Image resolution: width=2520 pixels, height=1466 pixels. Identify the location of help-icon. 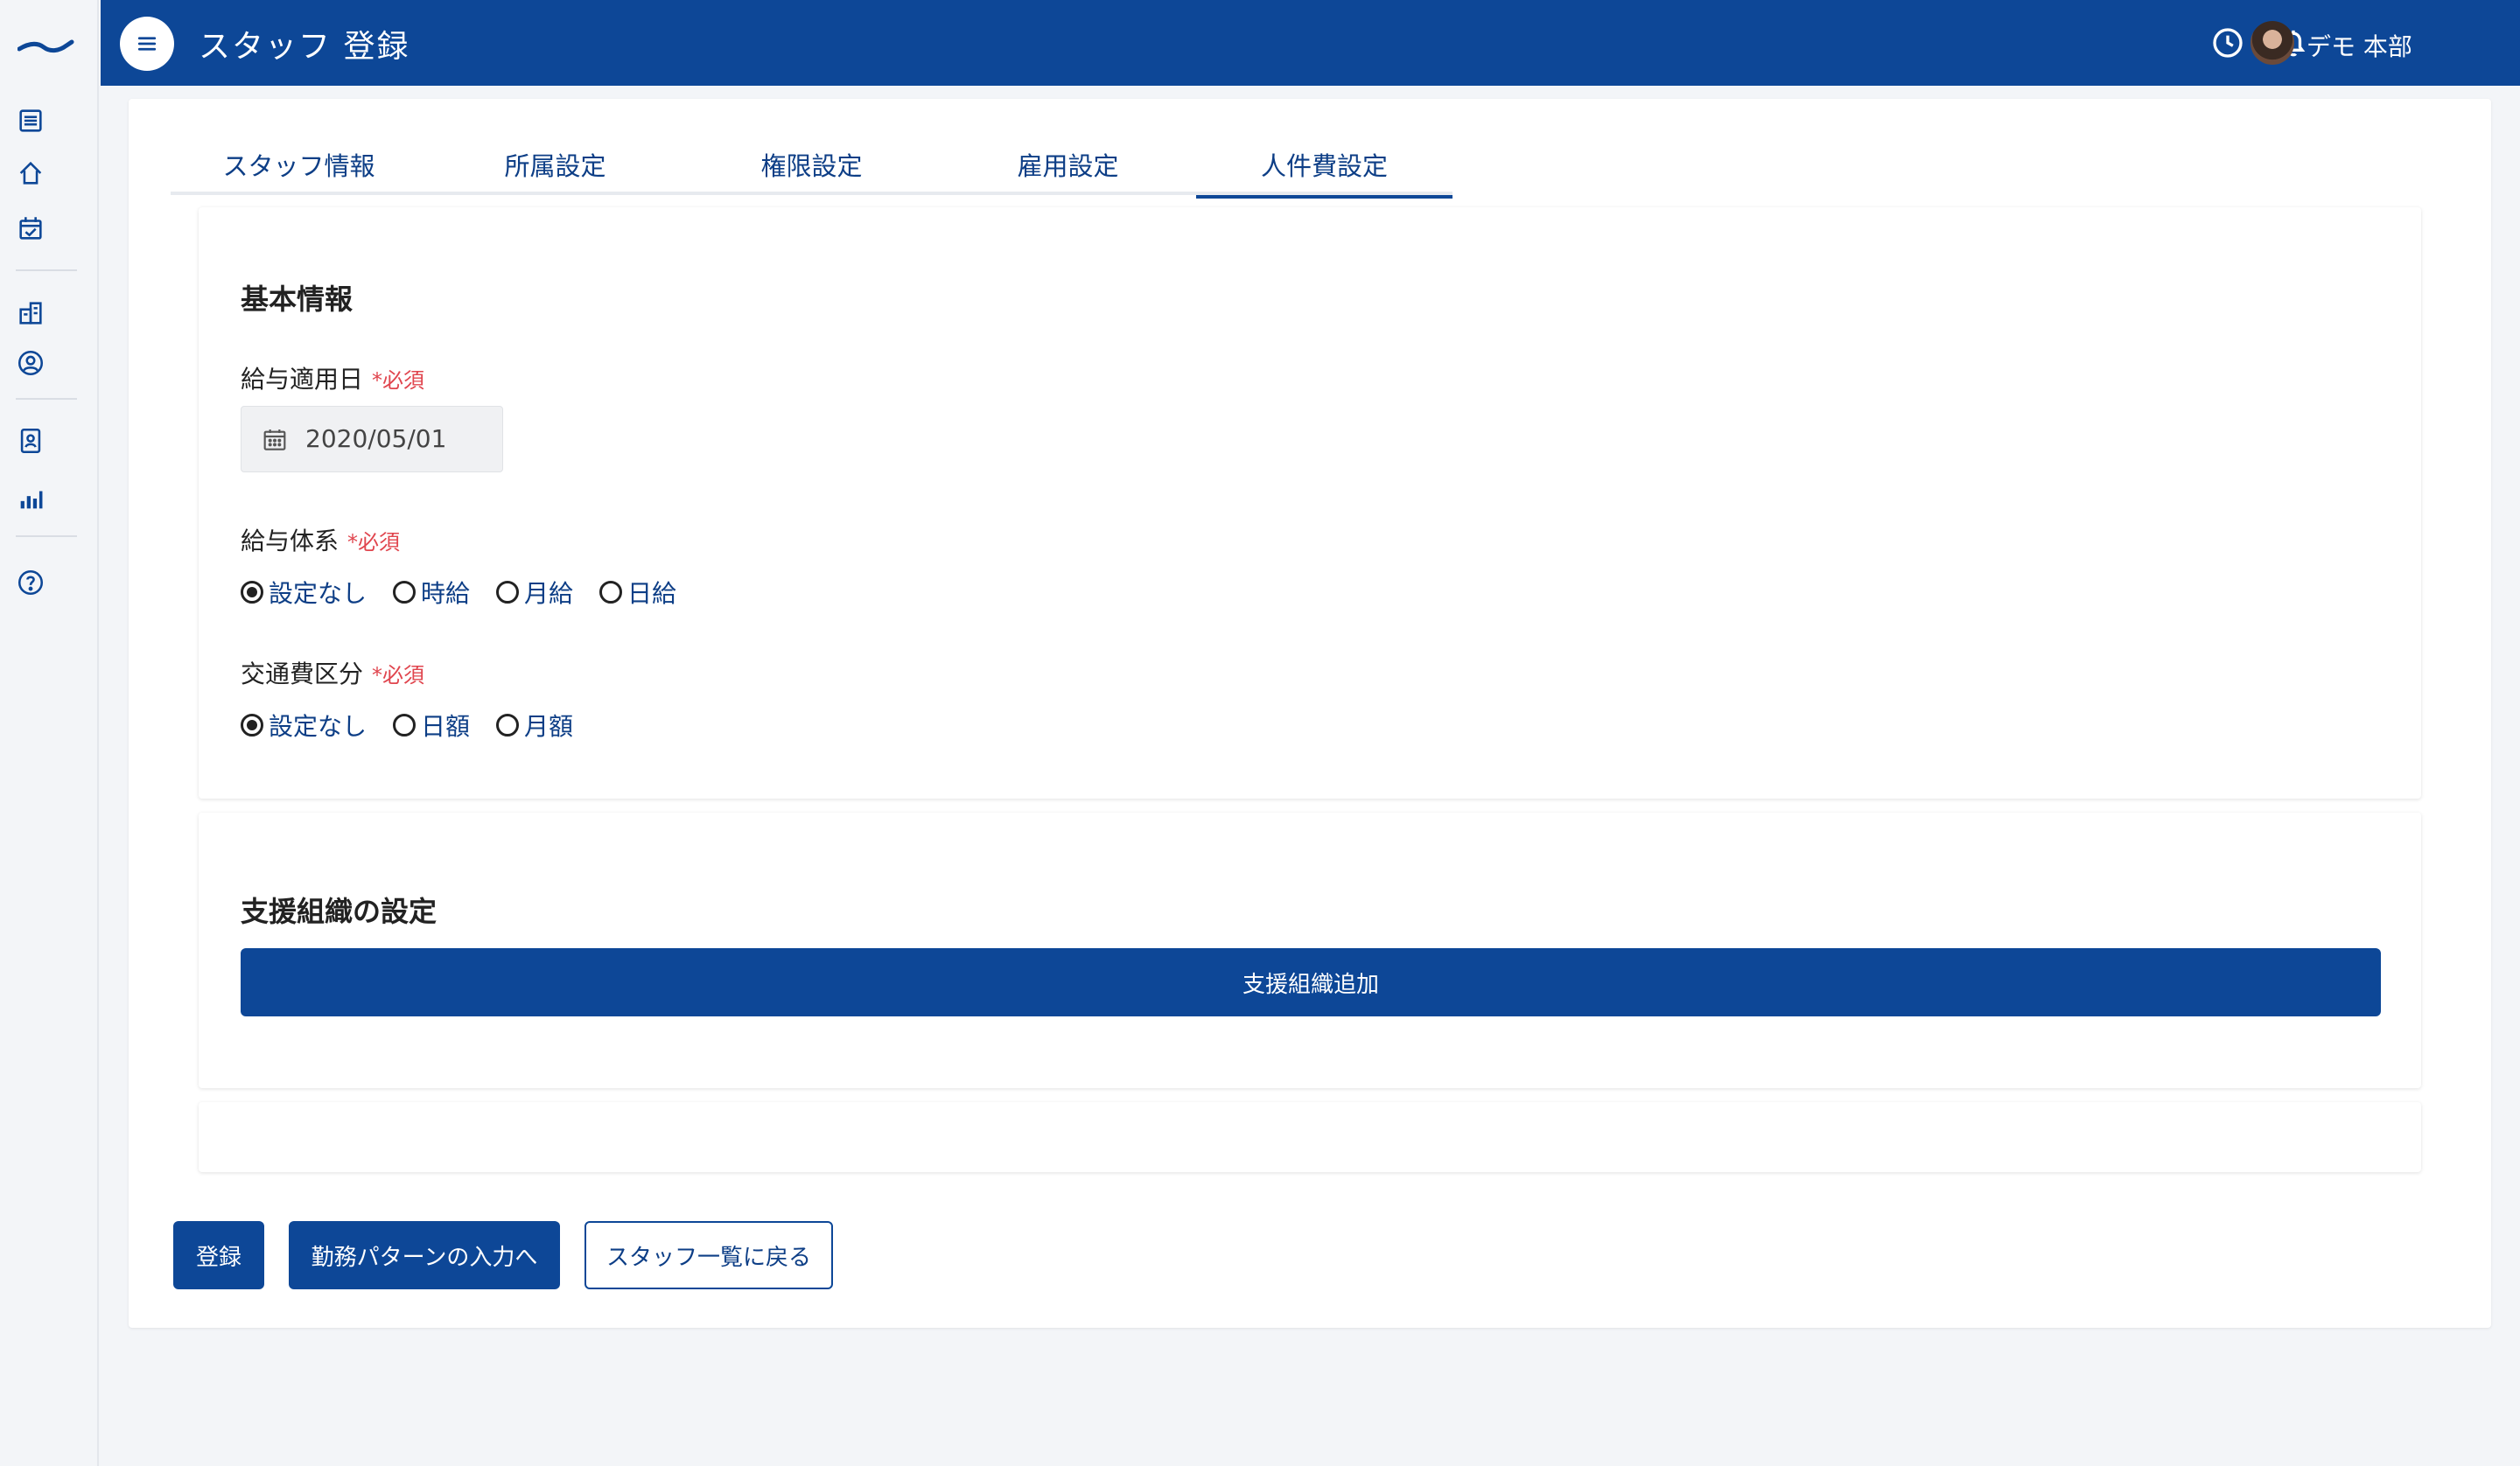
(30, 582).